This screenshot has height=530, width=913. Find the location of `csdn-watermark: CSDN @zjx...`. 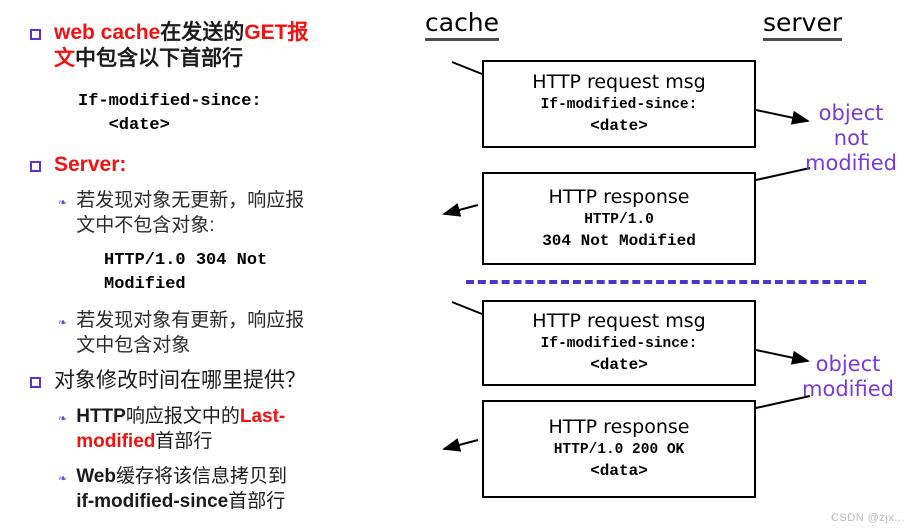

csdn-watermark: CSDN @zjx... is located at coordinates (867, 518).